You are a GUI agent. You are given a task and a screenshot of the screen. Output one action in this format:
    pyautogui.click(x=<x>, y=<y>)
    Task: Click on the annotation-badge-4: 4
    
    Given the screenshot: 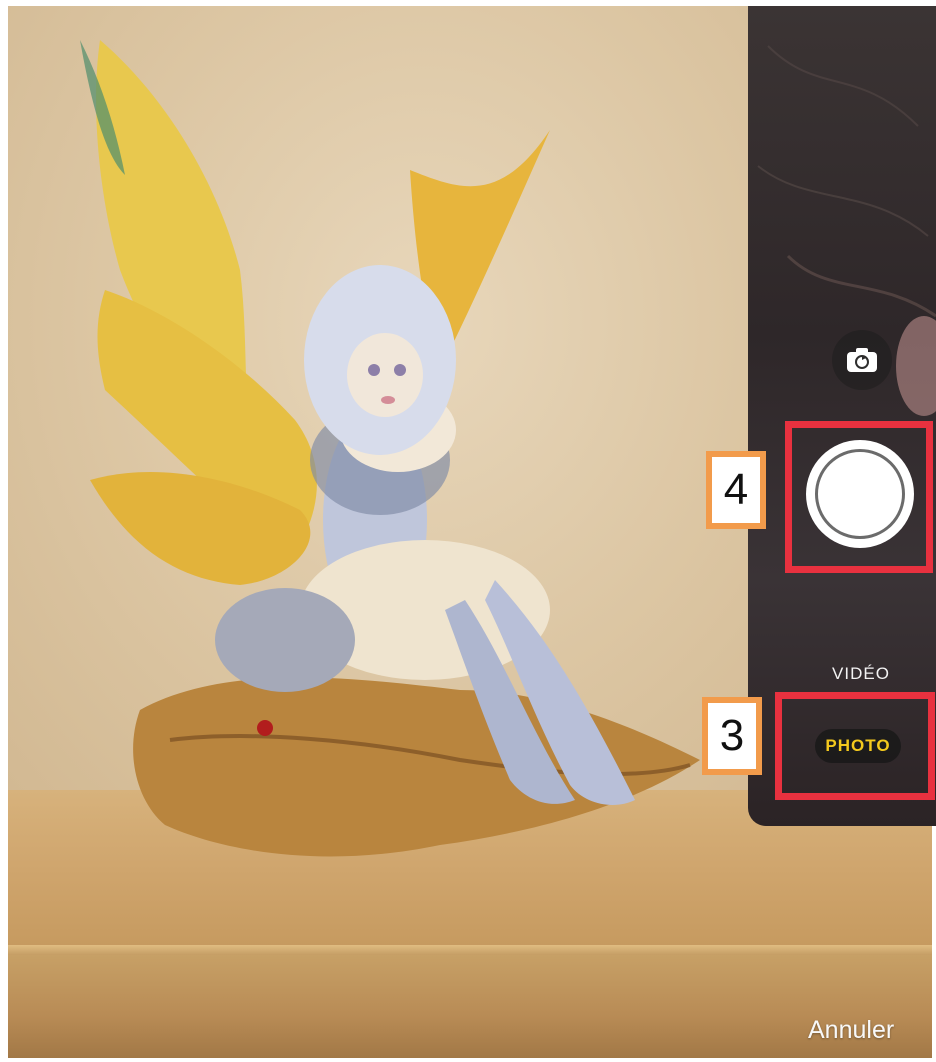 What is the action you would take?
    pyautogui.click(x=736, y=490)
    